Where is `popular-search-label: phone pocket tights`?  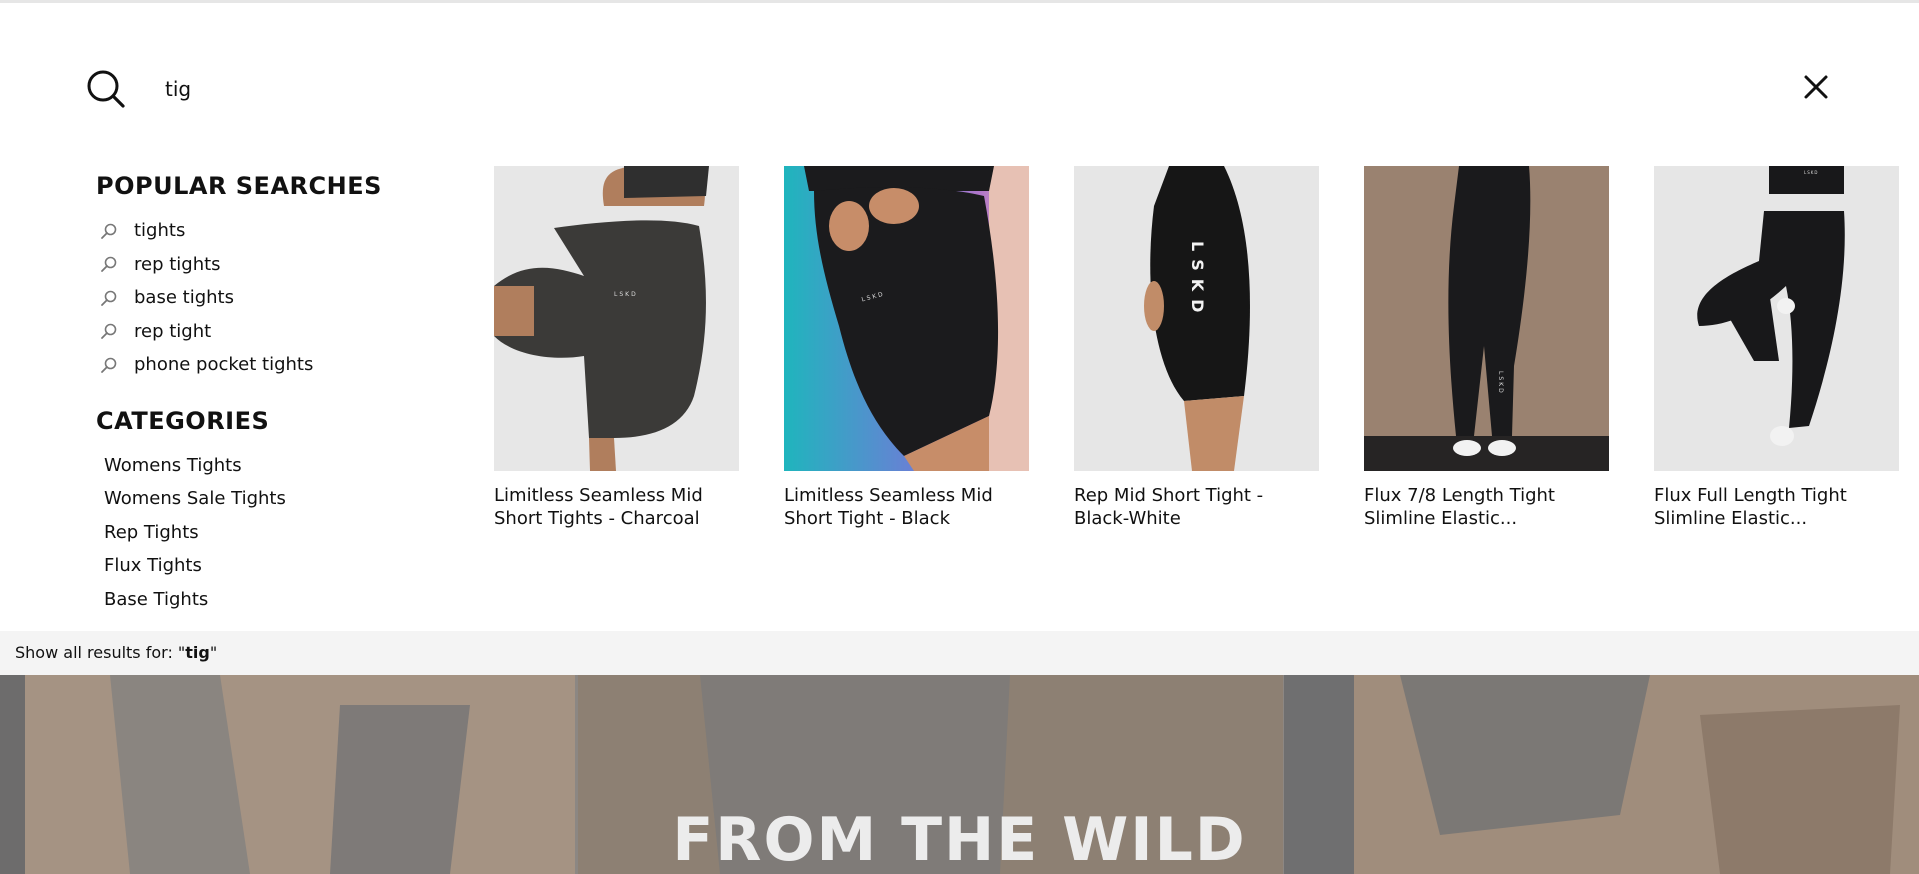
popular-search-label: phone pocket tights is located at coordinates (224, 365).